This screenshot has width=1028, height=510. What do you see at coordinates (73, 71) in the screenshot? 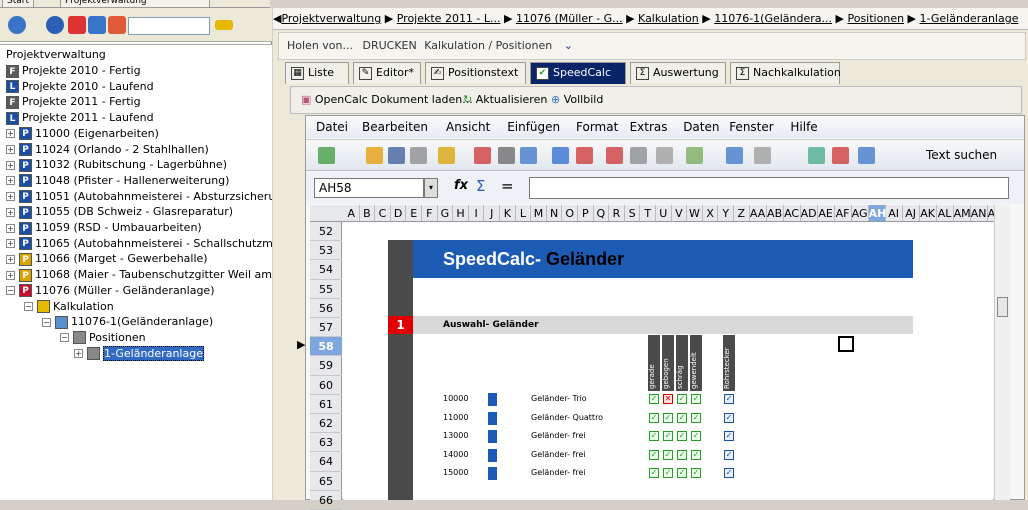
I see `tree-item: F Projekte 2010 - Fertig` at bounding box center [73, 71].